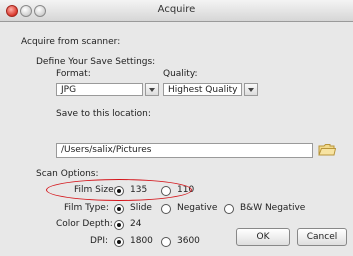 The height and width of the screenshot is (256, 353). What do you see at coordinates (103, 114) in the screenshot?
I see `save-location-label: Save to this location:` at bounding box center [103, 114].